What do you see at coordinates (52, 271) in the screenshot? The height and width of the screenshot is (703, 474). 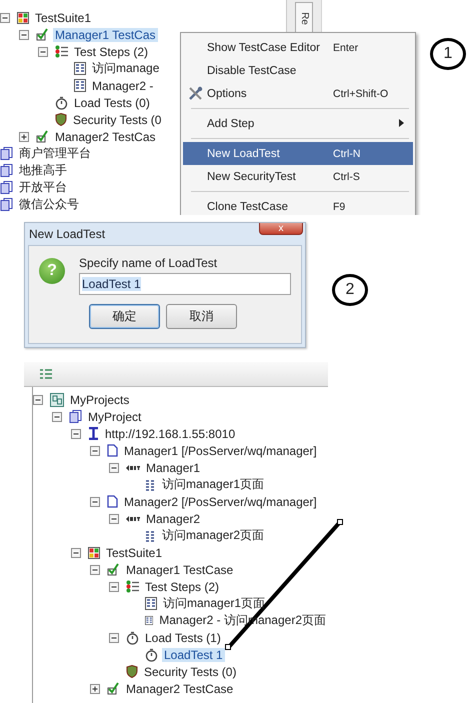 I see `help-icon: ?` at bounding box center [52, 271].